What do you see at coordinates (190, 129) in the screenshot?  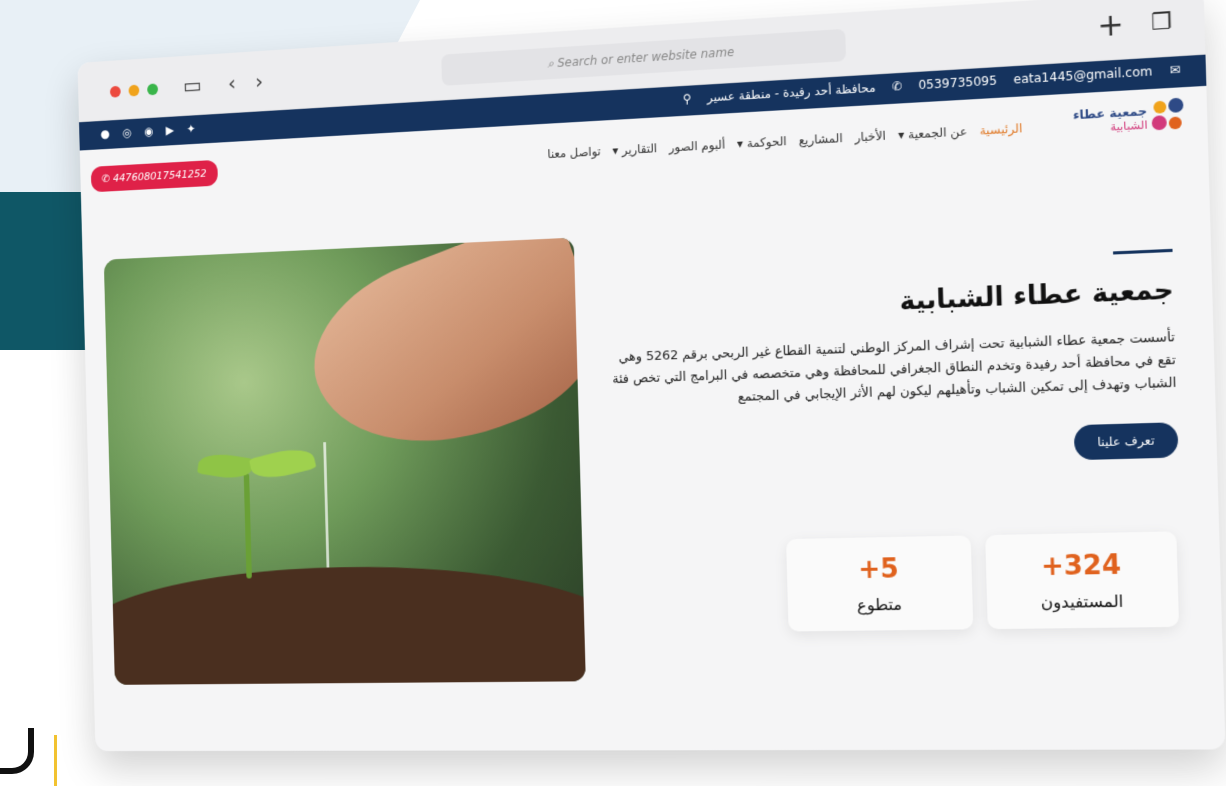 I see `twitter-icon: ✦` at bounding box center [190, 129].